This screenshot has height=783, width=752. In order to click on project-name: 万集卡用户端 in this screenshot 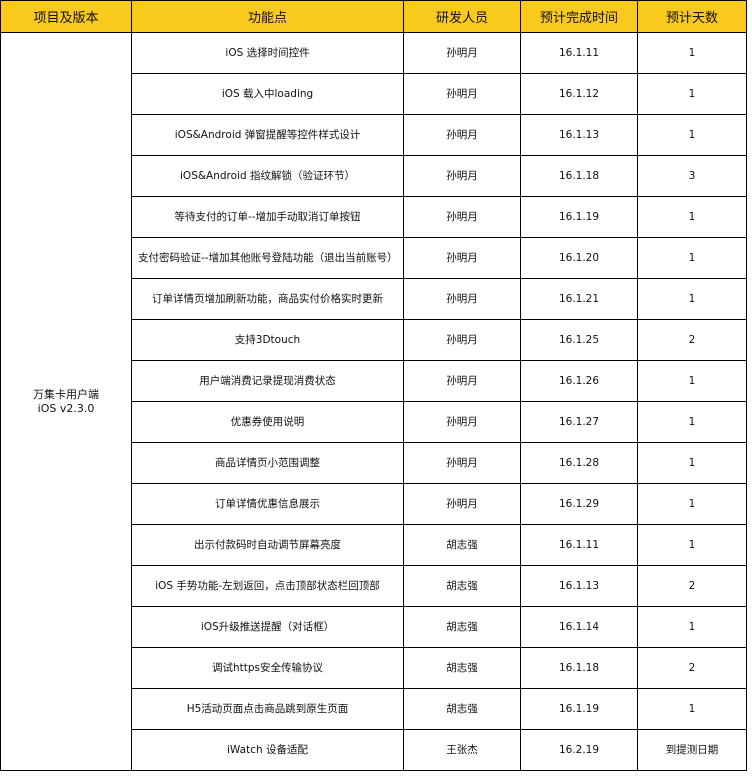, I will do `click(66, 394)`.